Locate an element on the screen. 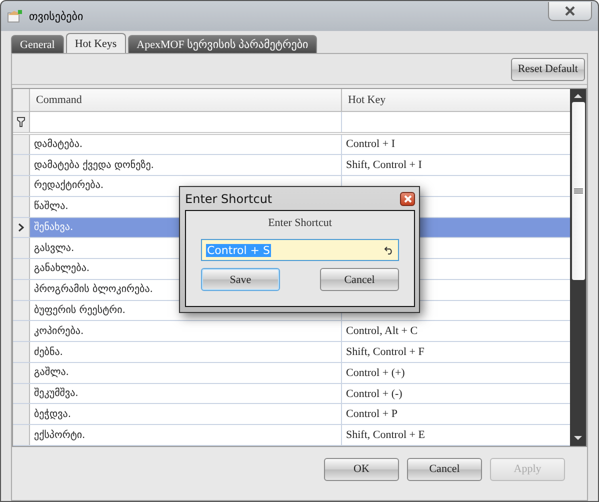 The width and height of the screenshot is (599, 502). scroll-up-icon is located at coordinates (578, 96).